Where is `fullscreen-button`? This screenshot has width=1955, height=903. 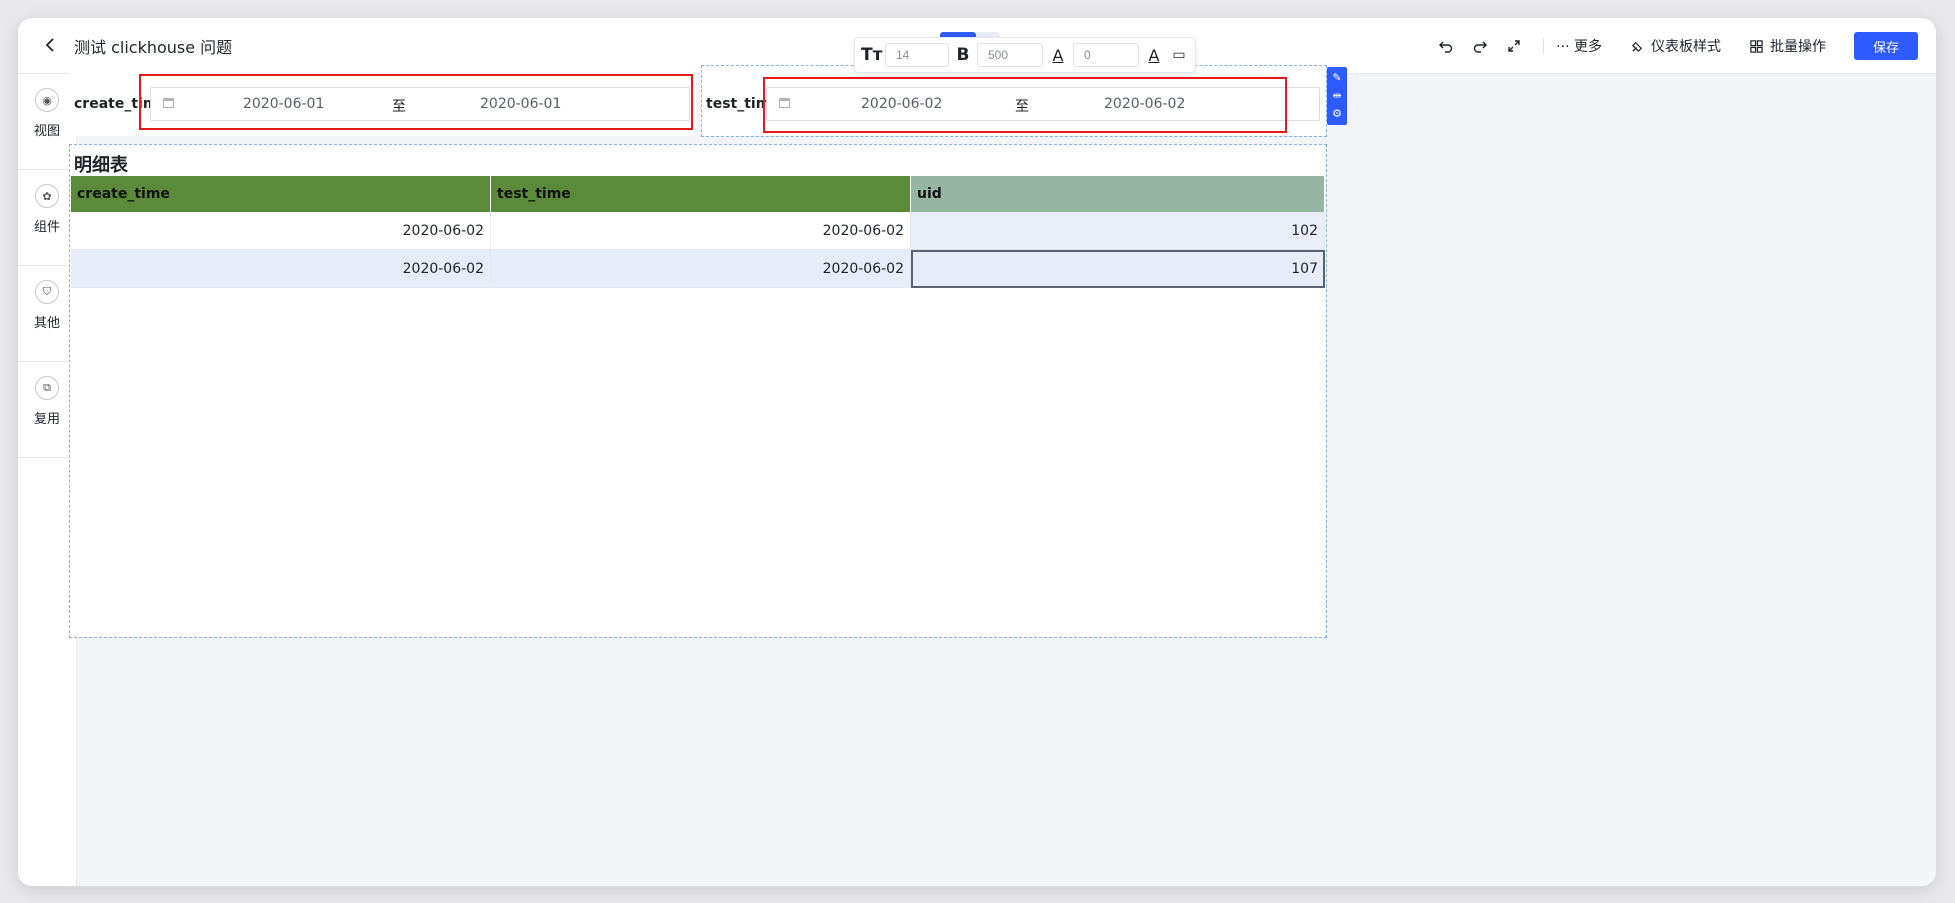 fullscreen-button is located at coordinates (1514, 46).